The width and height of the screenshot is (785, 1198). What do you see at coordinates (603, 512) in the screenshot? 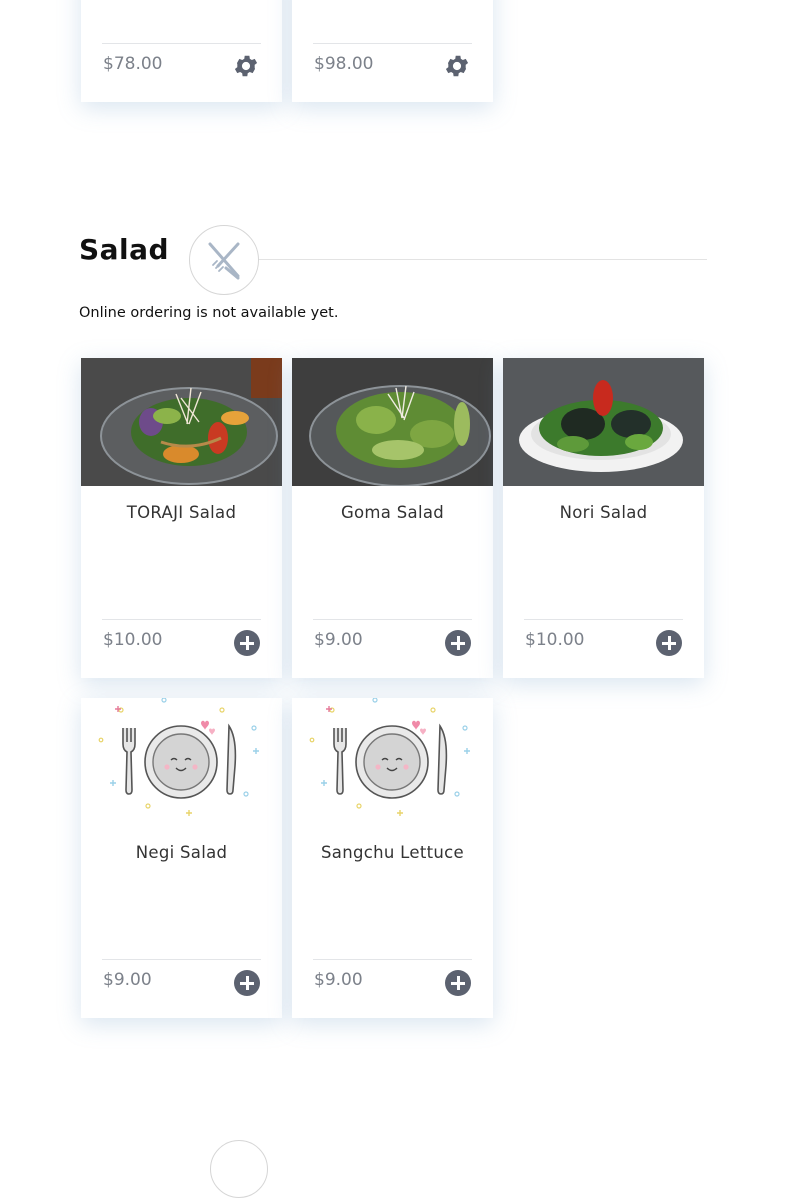
I see `item-name: Nori Salad` at bounding box center [603, 512].